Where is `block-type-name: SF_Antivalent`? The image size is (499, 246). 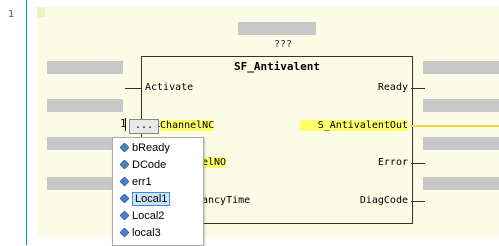 block-type-name: SF_Antivalent is located at coordinates (277, 66).